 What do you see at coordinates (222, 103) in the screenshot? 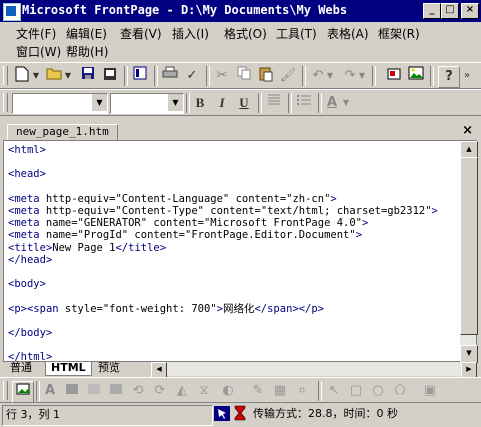
I see `italic-button: I` at bounding box center [222, 103].